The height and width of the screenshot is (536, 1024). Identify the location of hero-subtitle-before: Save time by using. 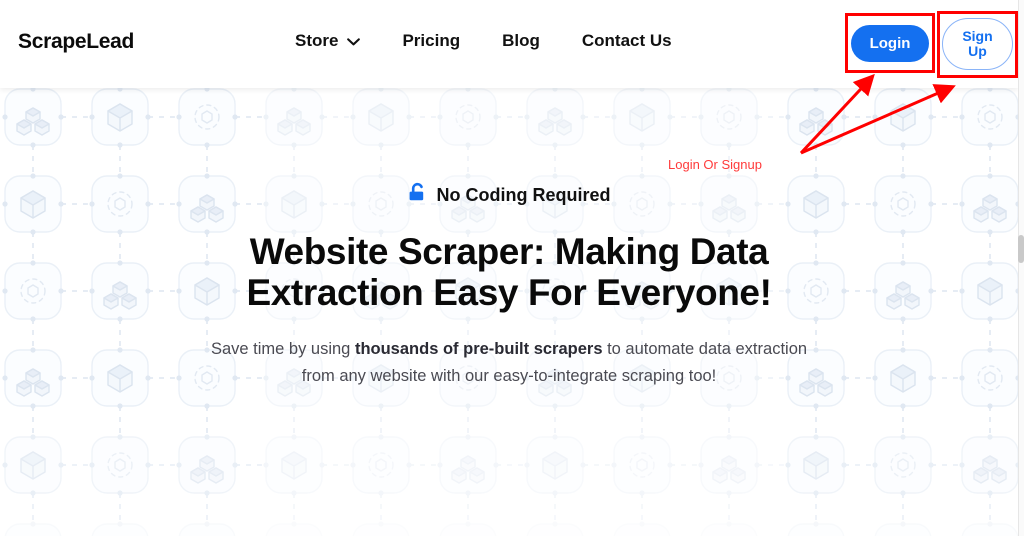
(282, 348).